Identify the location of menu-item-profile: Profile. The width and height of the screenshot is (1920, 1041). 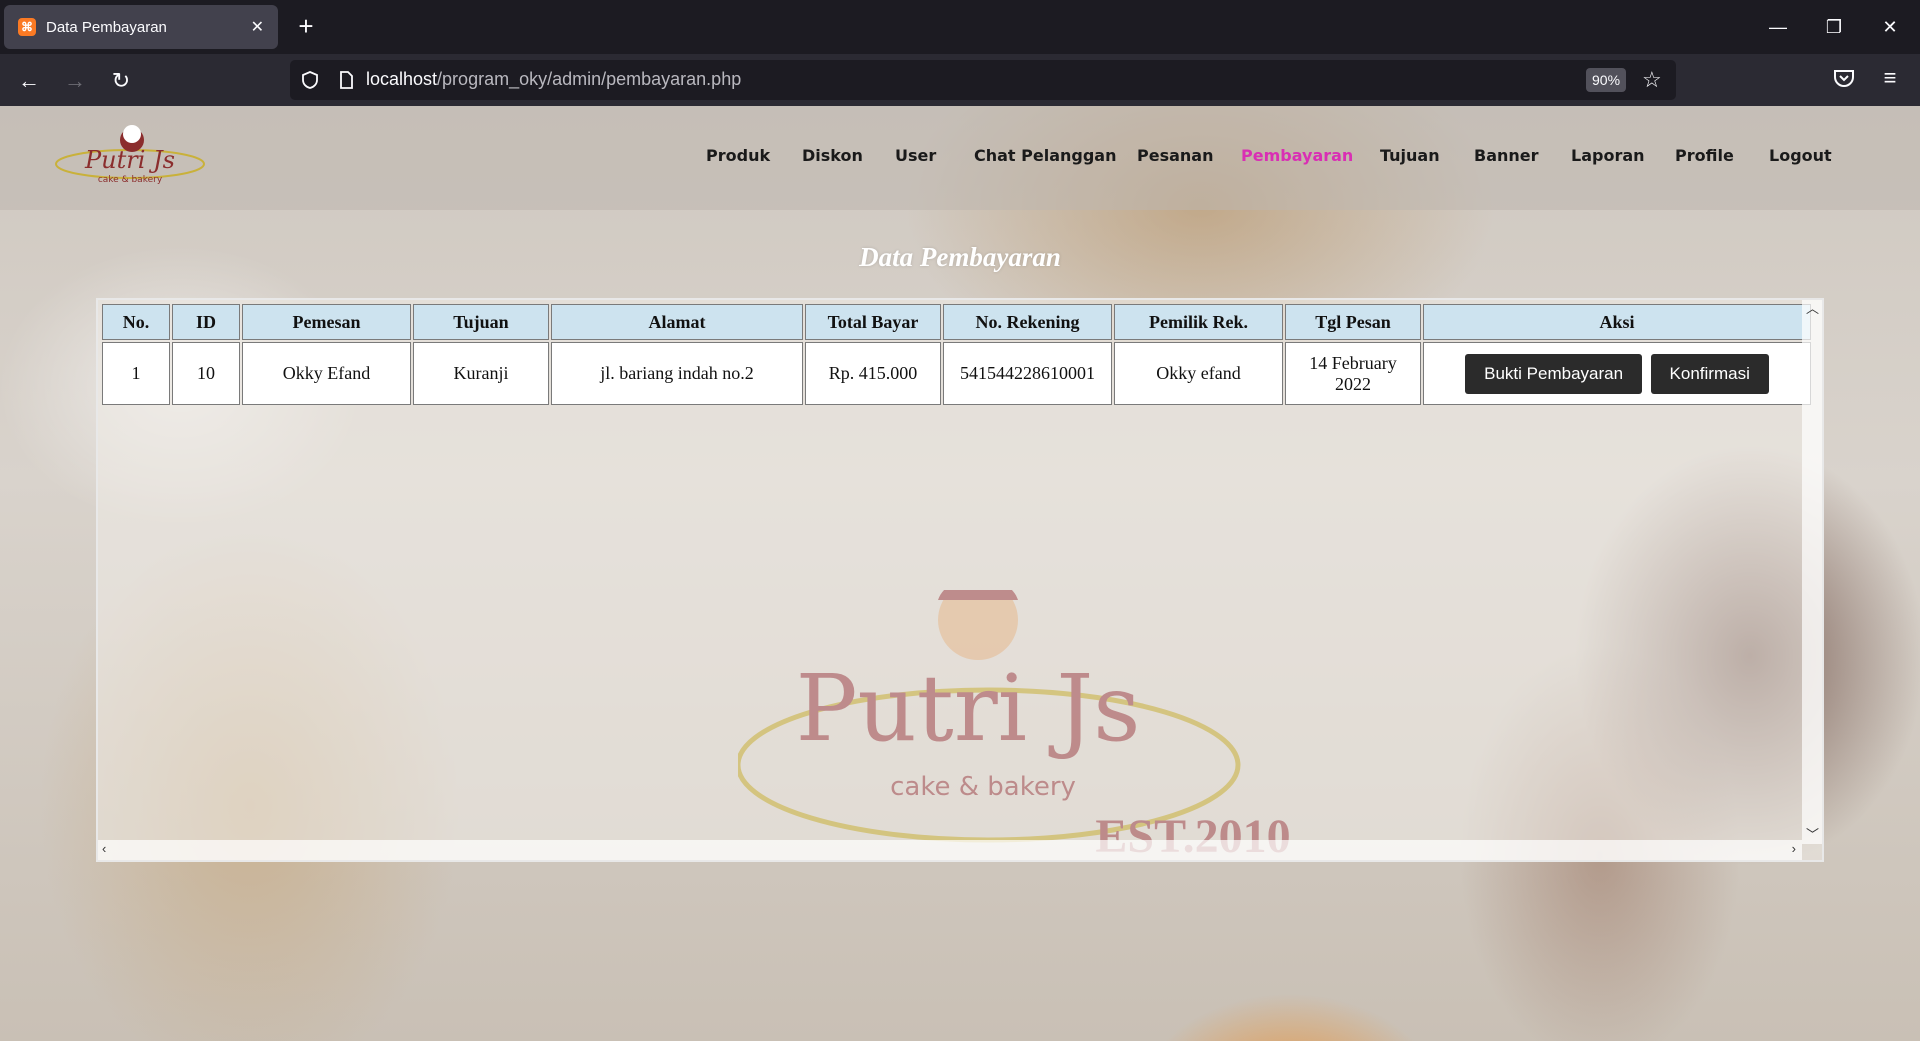
(1704, 155).